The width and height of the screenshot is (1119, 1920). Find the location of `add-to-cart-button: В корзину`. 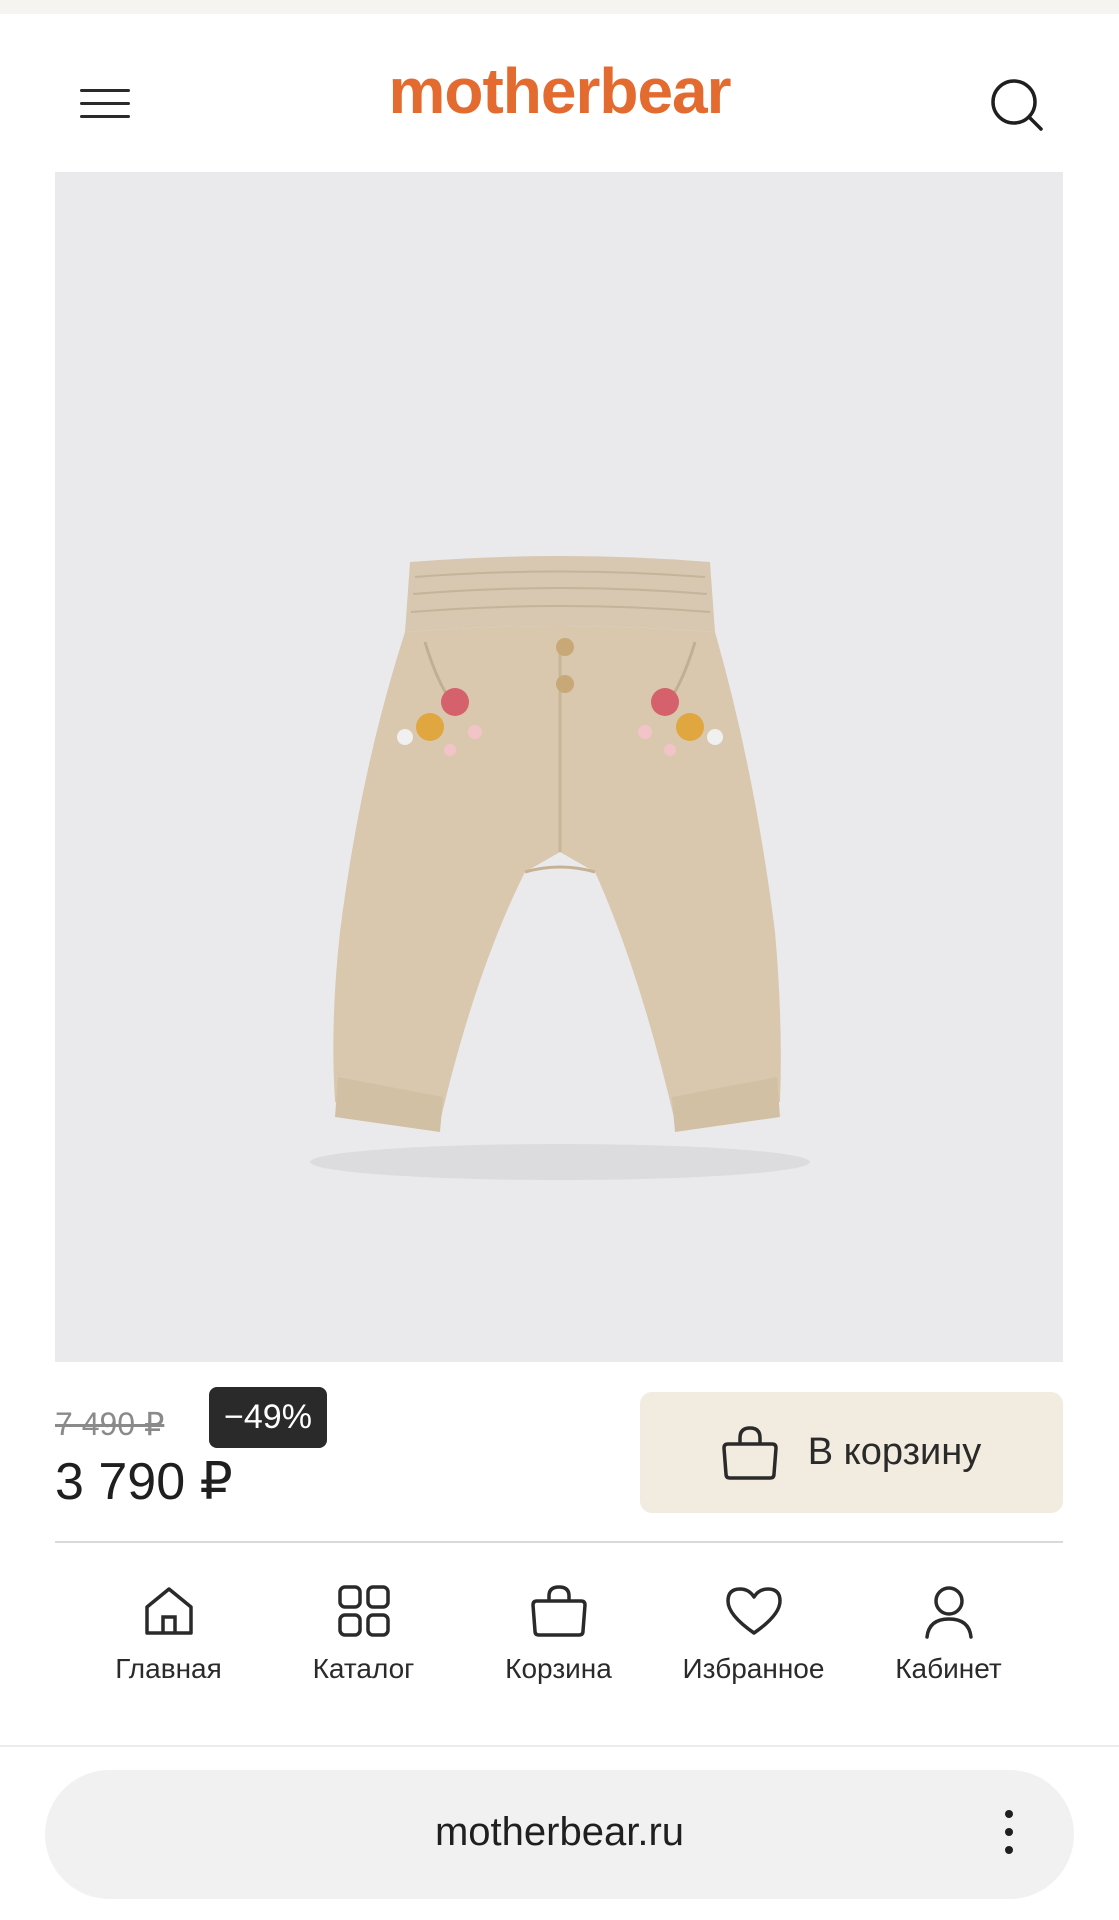

add-to-cart-button: В корзину is located at coordinates (851, 1452).